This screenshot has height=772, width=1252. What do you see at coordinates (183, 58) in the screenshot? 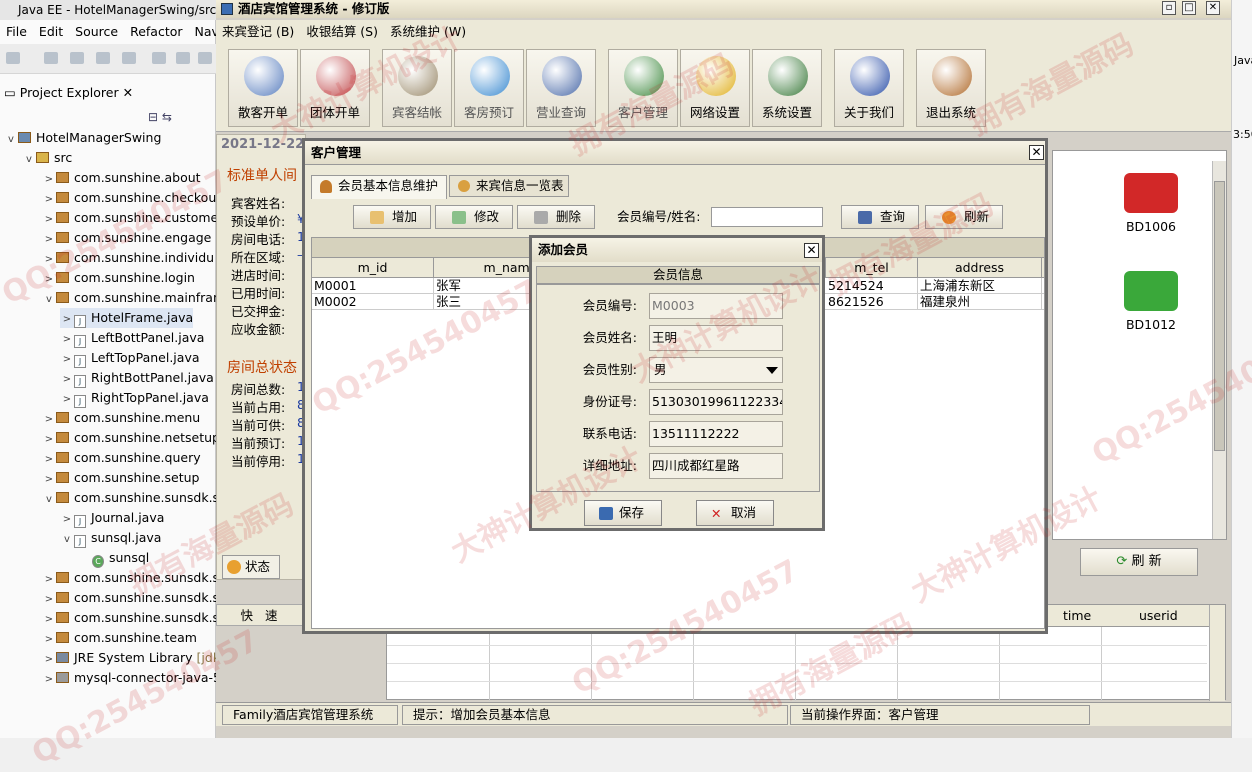
I see `stop-icon` at bounding box center [183, 58].